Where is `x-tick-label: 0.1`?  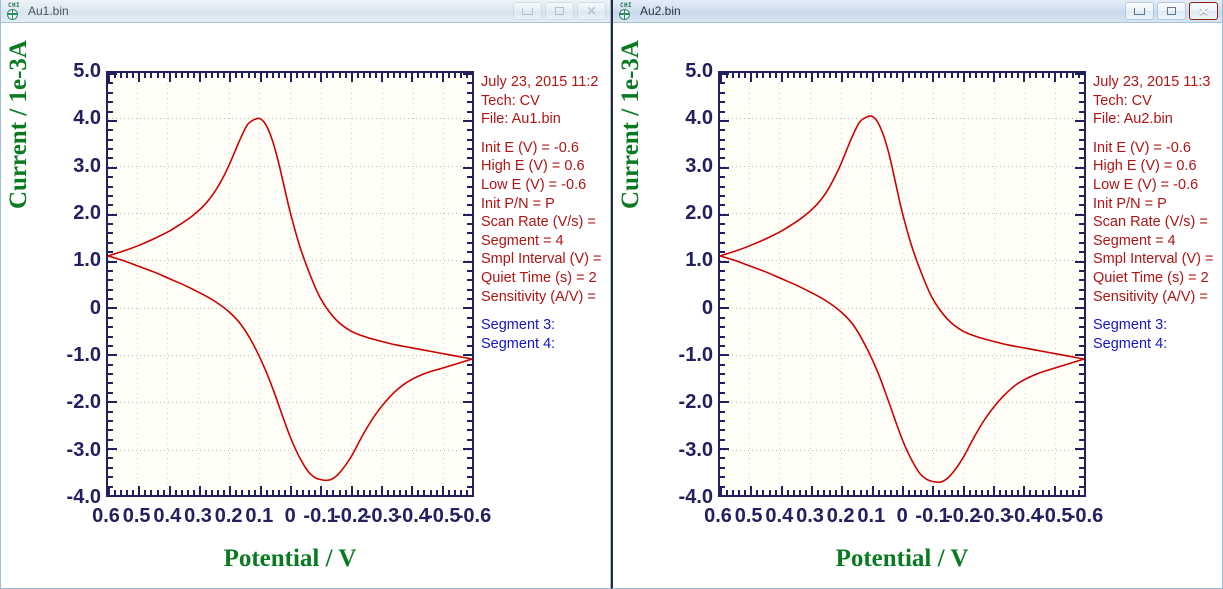 x-tick-label: 0.1 is located at coordinates (259, 516).